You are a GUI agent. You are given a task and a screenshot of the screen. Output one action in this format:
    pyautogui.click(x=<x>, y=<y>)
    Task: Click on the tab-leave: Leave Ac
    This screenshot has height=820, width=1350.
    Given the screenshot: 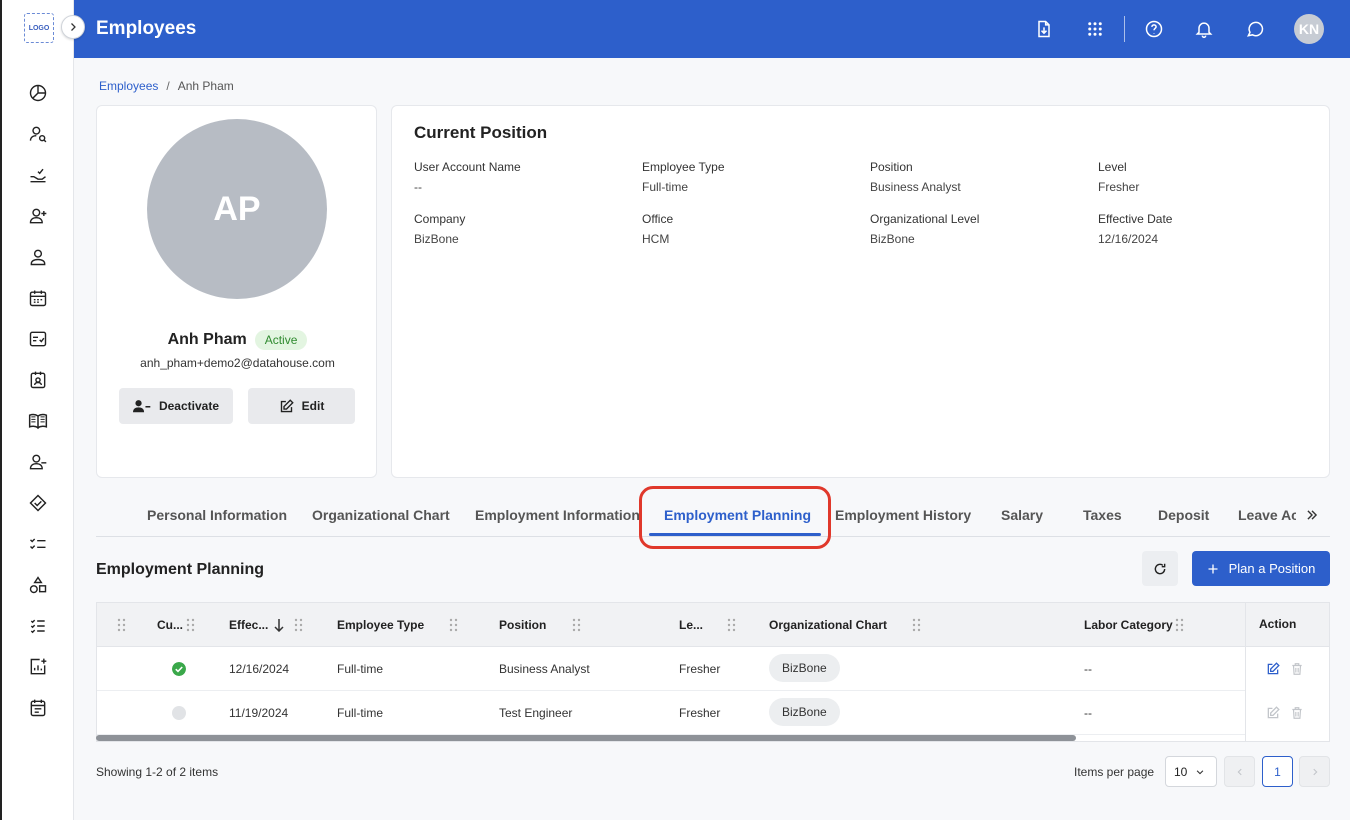 What is the action you would take?
    pyautogui.click(x=1267, y=515)
    